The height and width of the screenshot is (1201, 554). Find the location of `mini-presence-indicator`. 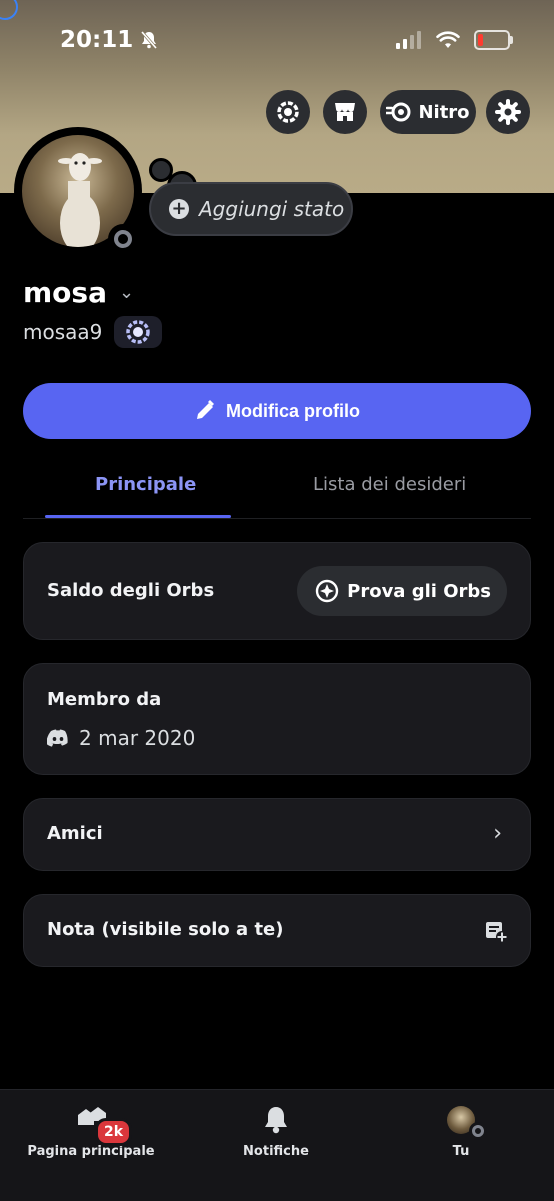

mini-presence-indicator is located at coordinates (478, 1131).